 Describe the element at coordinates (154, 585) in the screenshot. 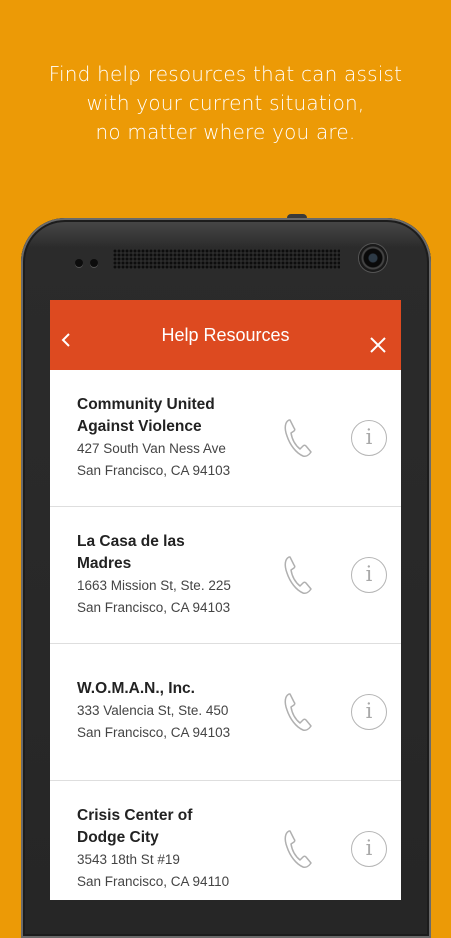

I see `resource-address: 1663 Mission St, Ste. 225` at that location.